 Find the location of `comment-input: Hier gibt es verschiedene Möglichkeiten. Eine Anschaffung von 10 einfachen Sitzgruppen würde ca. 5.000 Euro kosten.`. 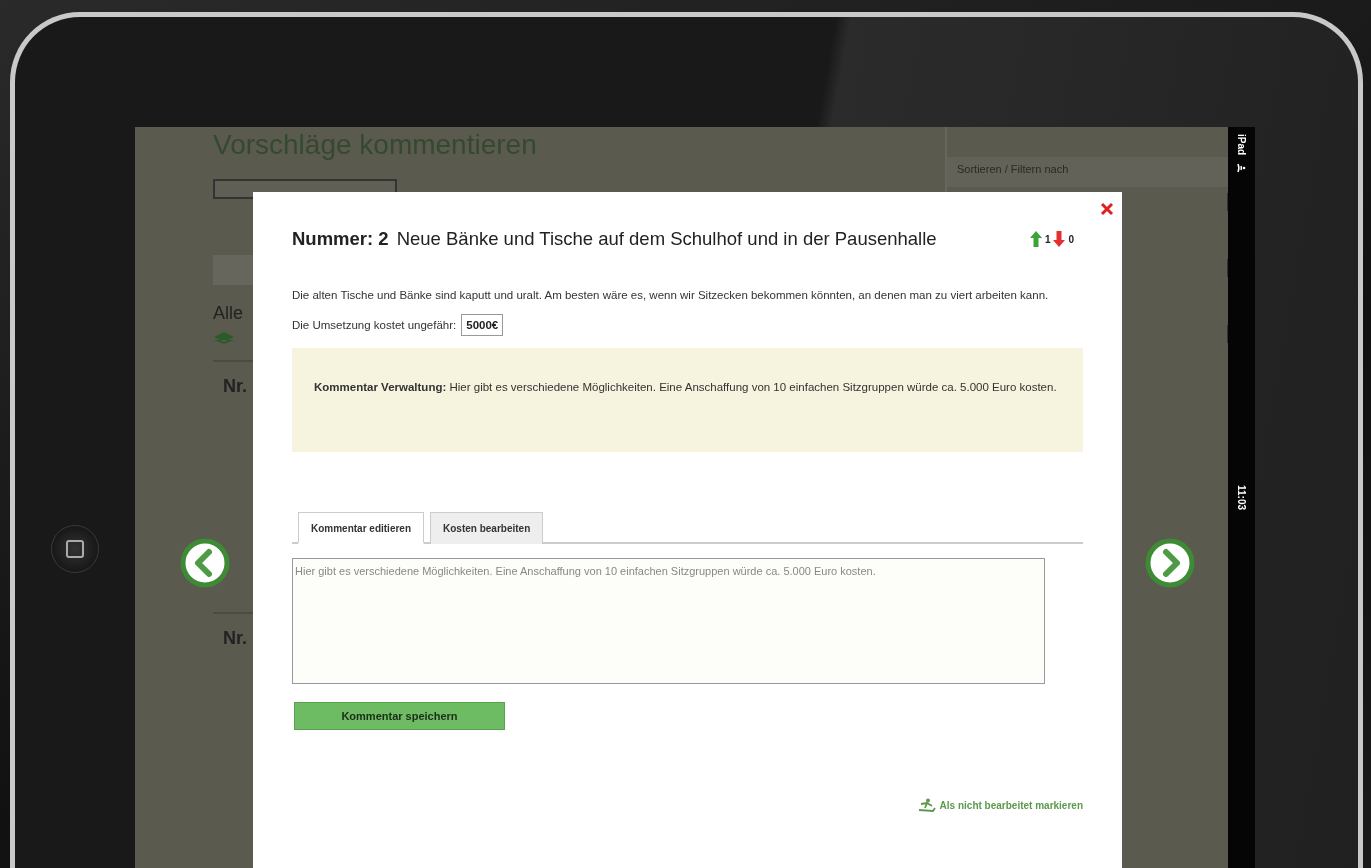

comment-input: Hier gibt es verschiedene Möglichkeiten. Eine Anschaffung von 10 einfachen Sitzgruppen würde ca. 5.000 Euro kosten. is located at coordinates (668, 621).